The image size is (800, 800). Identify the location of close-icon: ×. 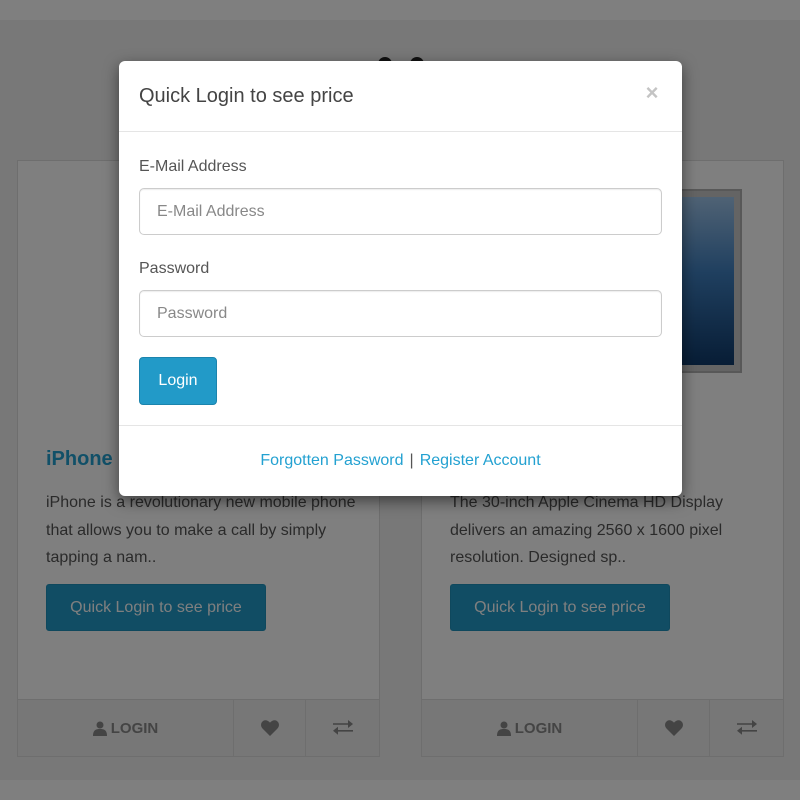
(652, 93).